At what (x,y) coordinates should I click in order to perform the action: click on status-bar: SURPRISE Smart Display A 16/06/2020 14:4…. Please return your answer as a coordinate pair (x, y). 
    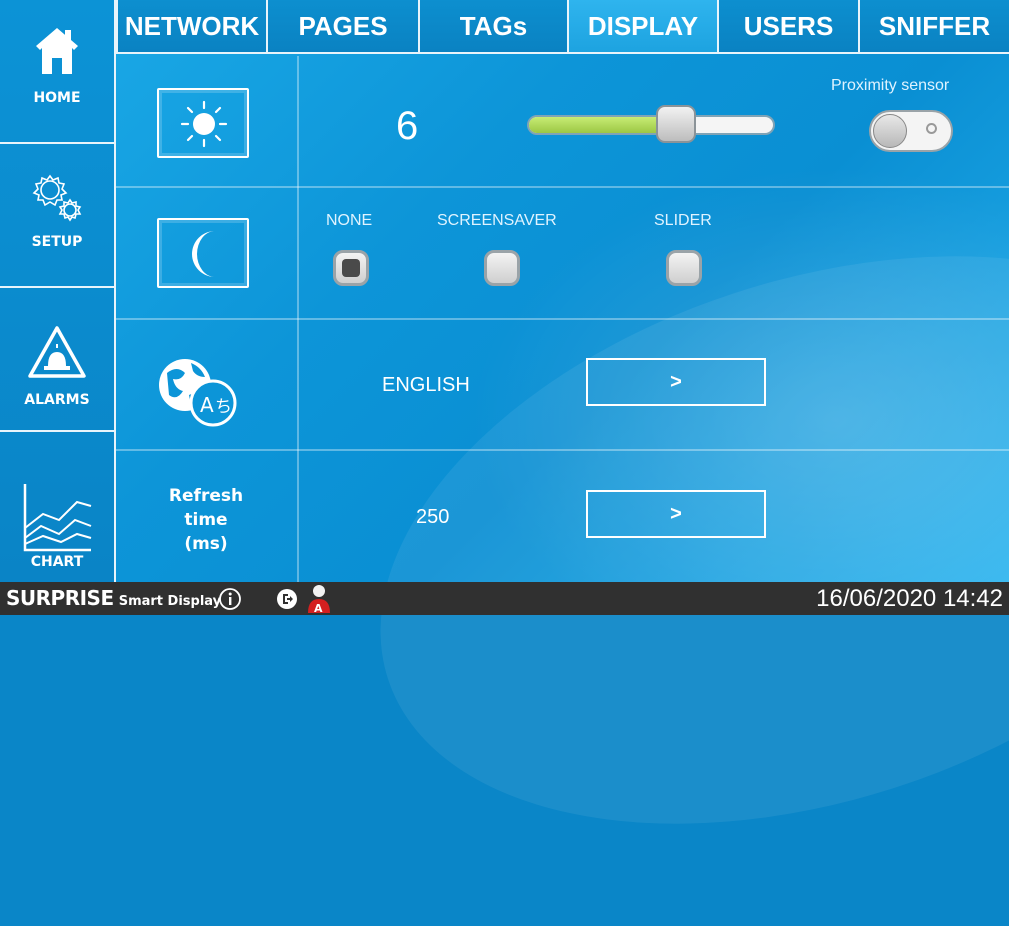
    Looking at the image, I should click on (504, 598).